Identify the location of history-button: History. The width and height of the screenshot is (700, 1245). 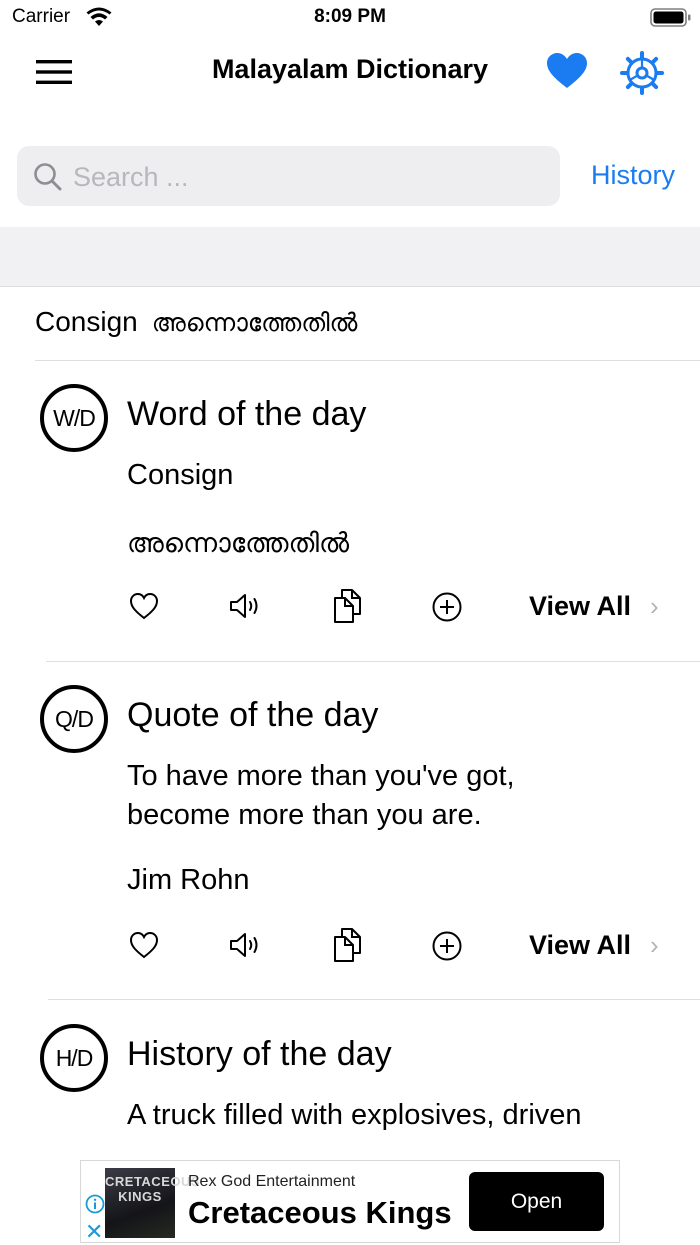
(633, 175).